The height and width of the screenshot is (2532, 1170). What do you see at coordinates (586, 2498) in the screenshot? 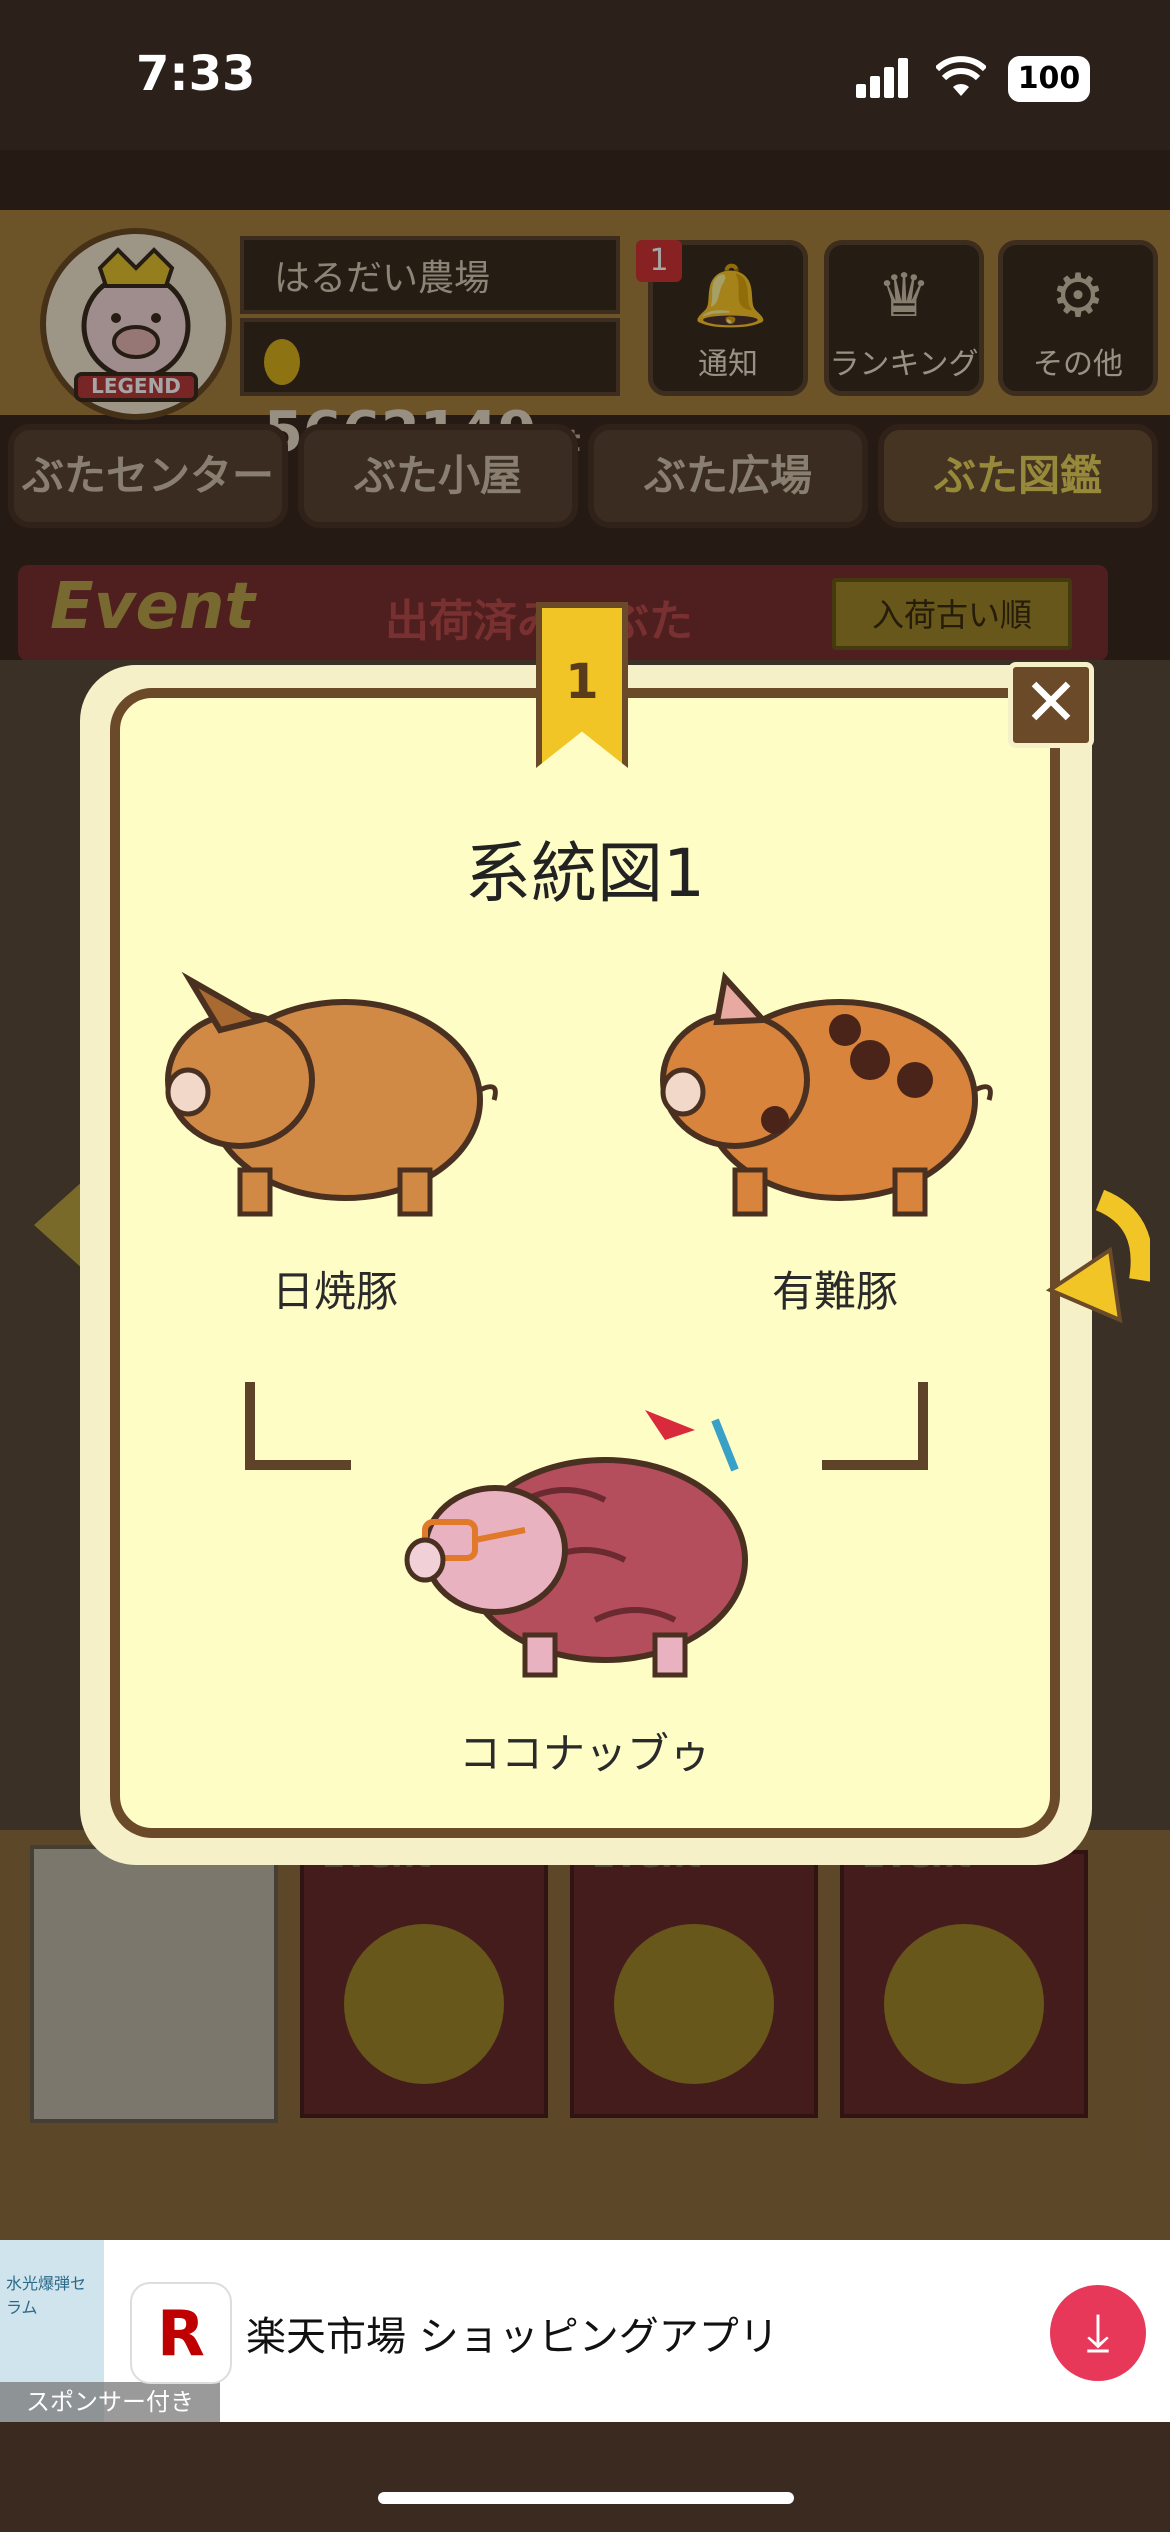
I see `home-indicator` at bounding box center [586, 2498].